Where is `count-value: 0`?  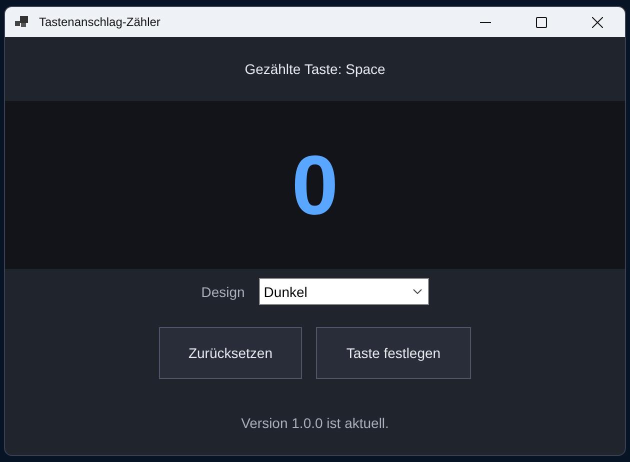
count-value: 0 is located at coordinates (315, 185).